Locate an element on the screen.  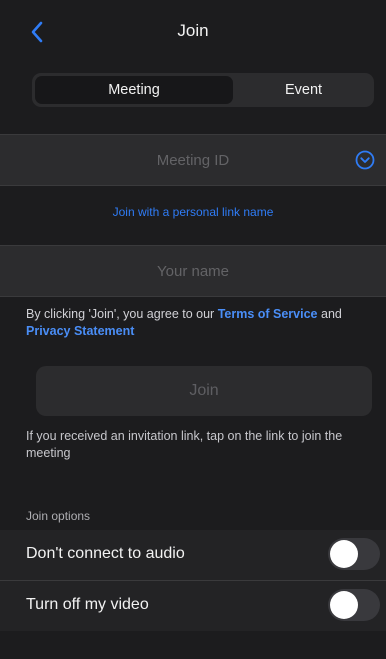
your-name-input is located at coordinates (193, 271).